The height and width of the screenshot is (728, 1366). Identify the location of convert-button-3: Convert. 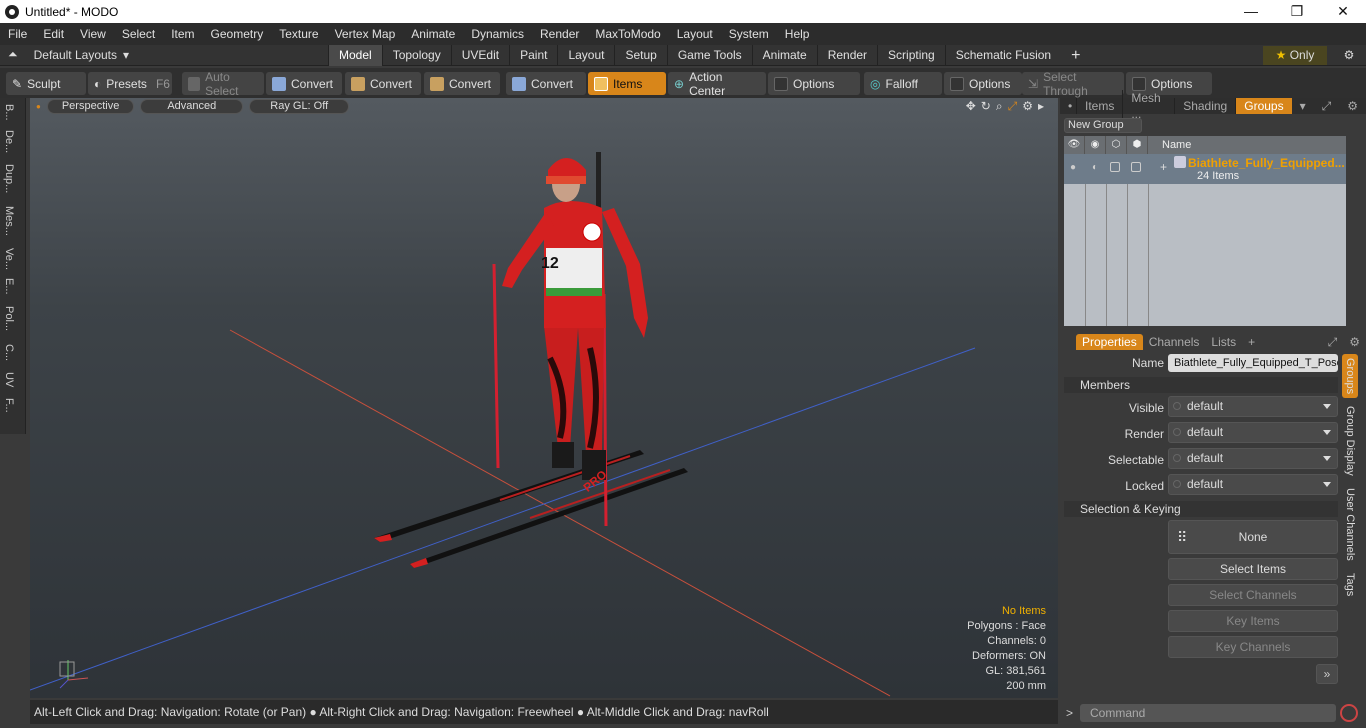
(462, 83).